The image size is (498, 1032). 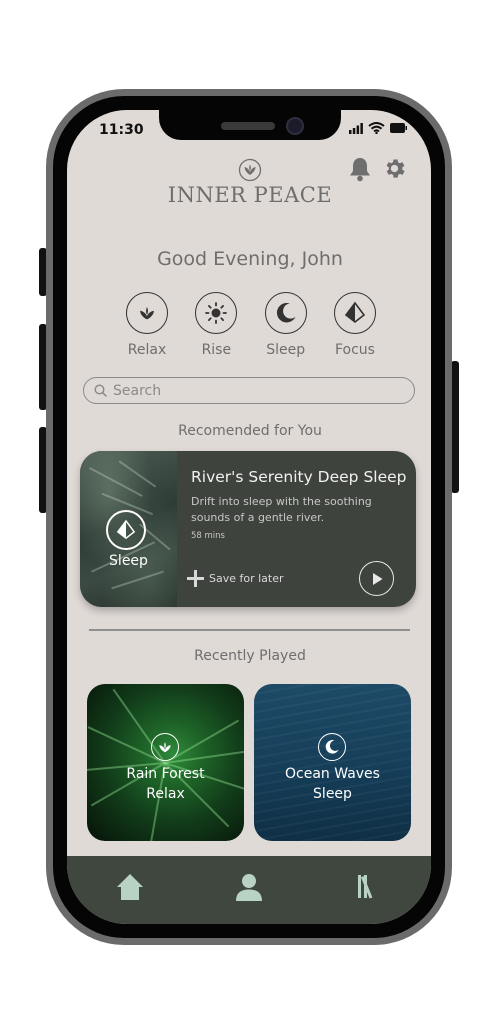 I want to click on category-sleep-circle, so click(x=285, y=313).